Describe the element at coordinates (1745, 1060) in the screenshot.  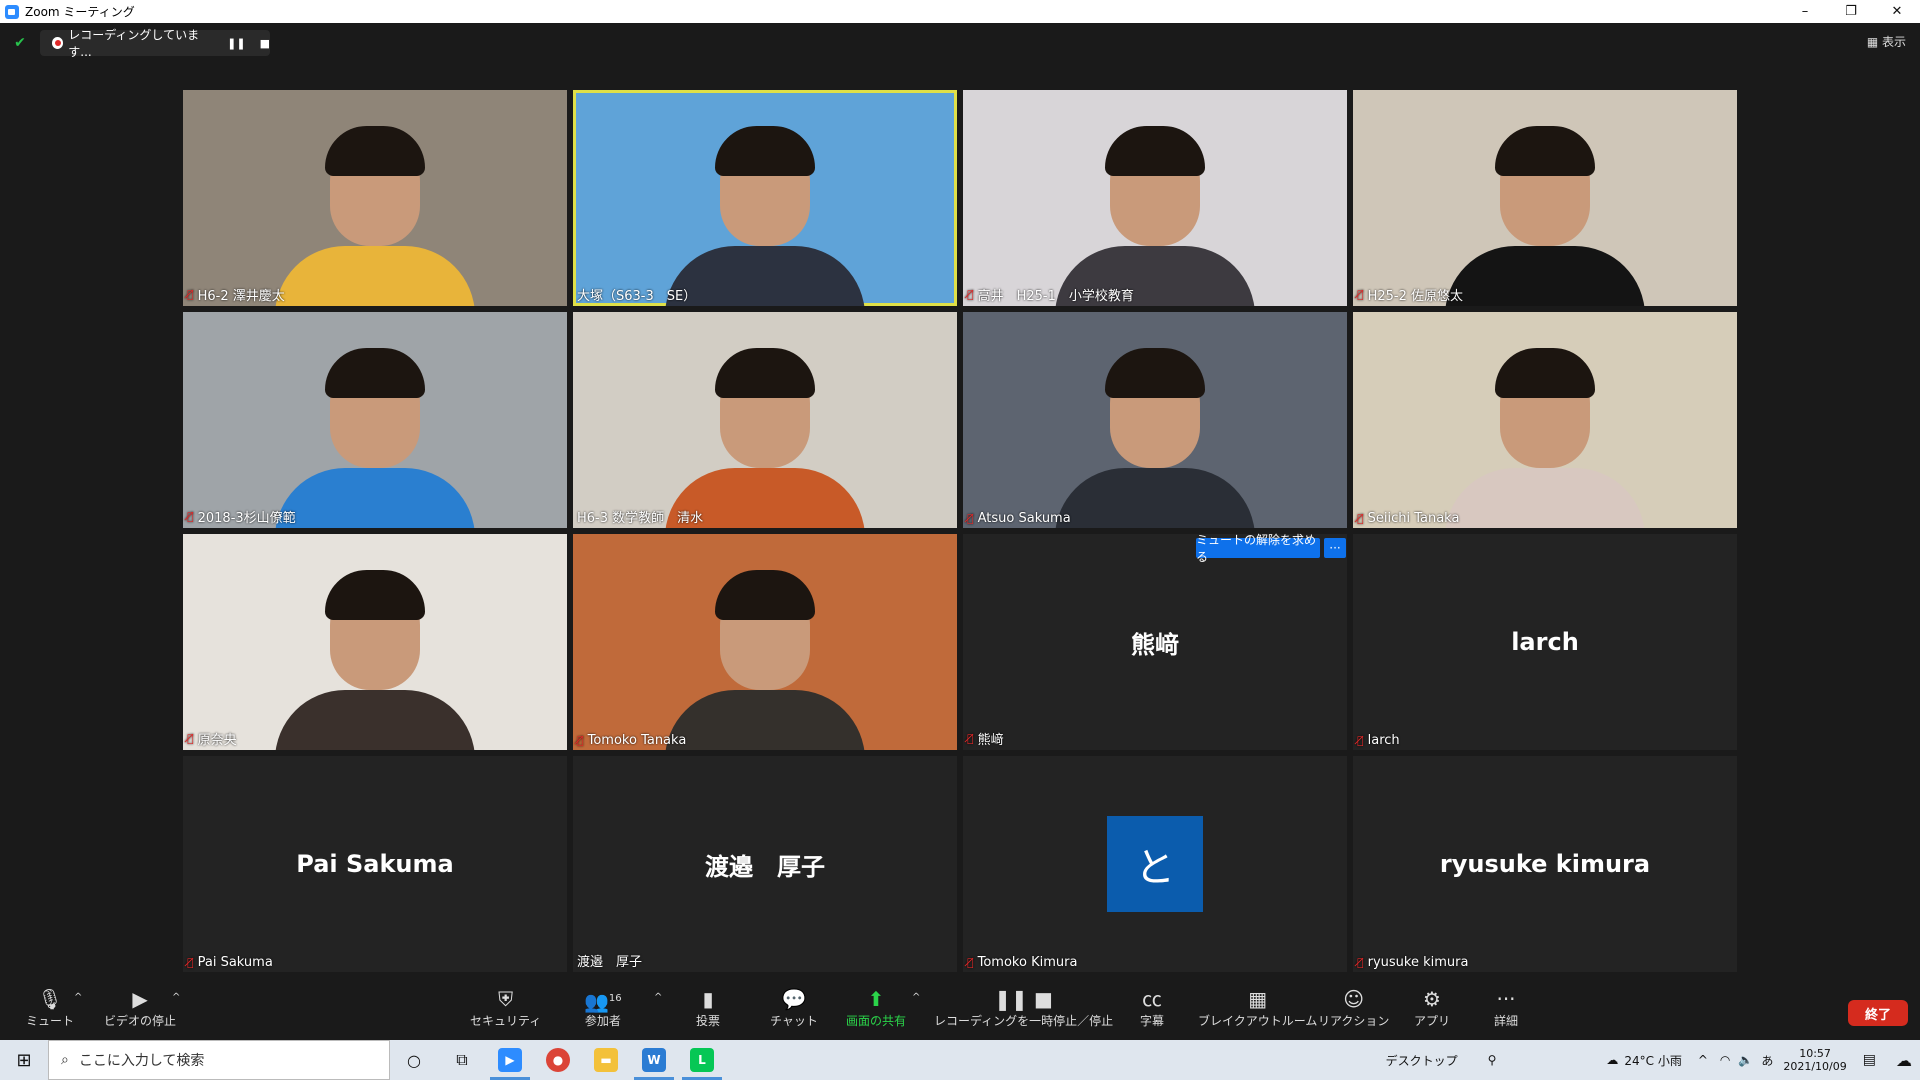
I see `volume-icon: 🔈` at that location.